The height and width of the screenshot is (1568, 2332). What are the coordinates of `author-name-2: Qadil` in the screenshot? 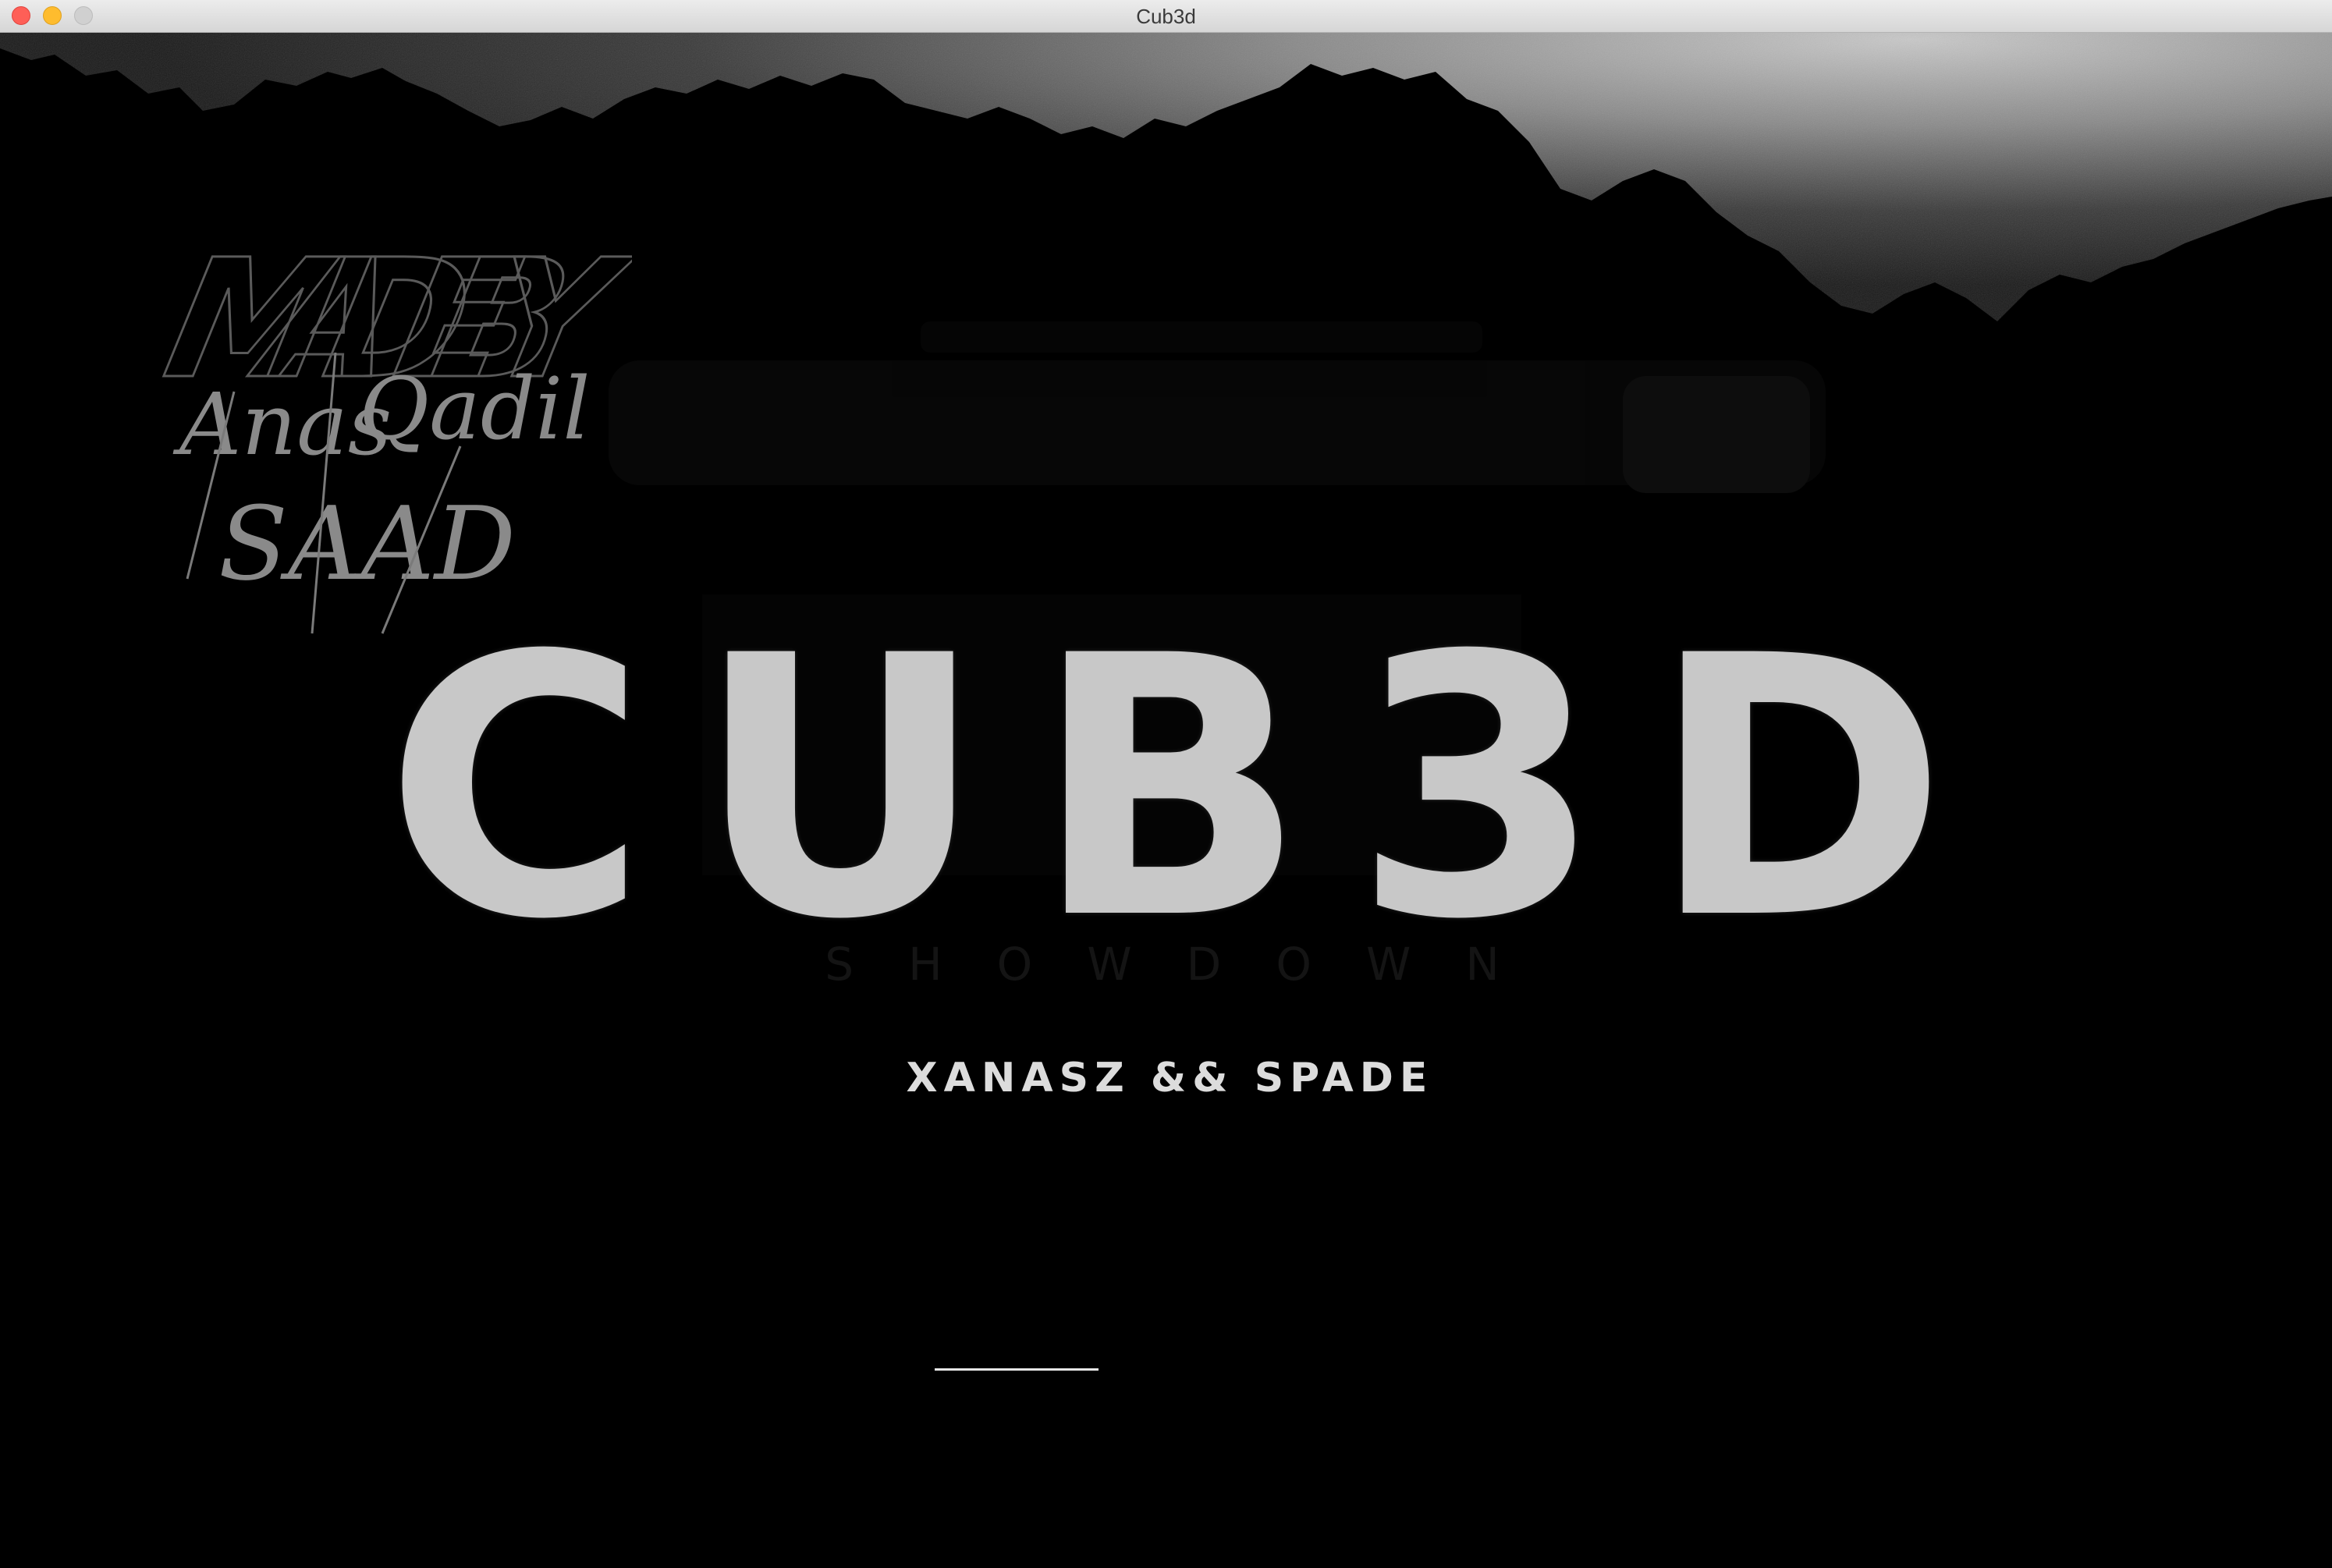 It's located at (475, 409).